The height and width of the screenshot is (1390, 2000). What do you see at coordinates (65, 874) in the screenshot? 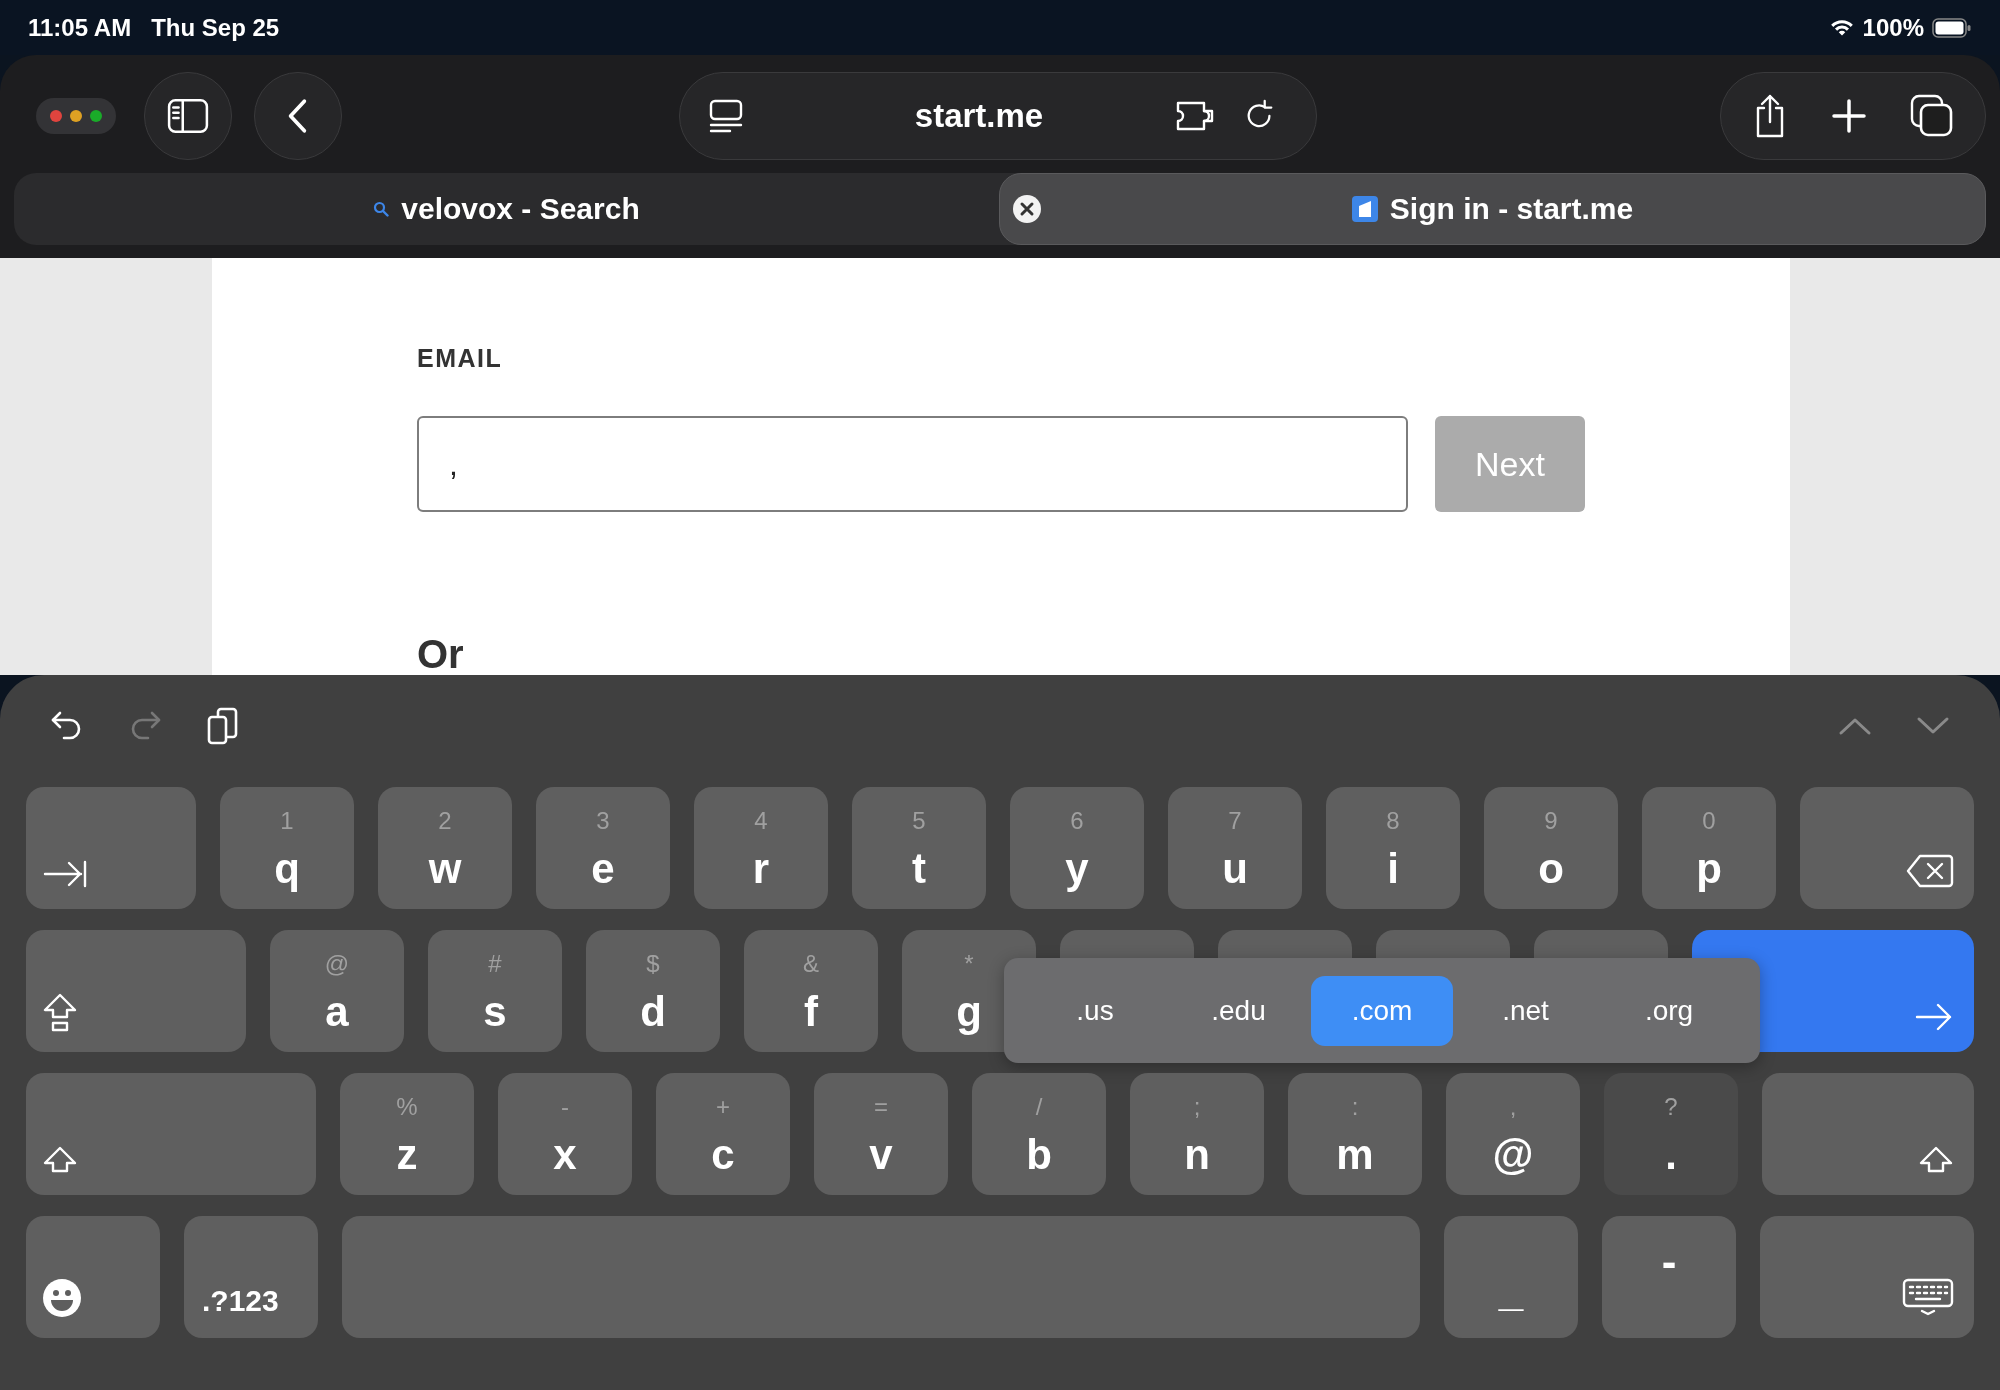
I see `tab-icon` at bounding box center [65, 874].